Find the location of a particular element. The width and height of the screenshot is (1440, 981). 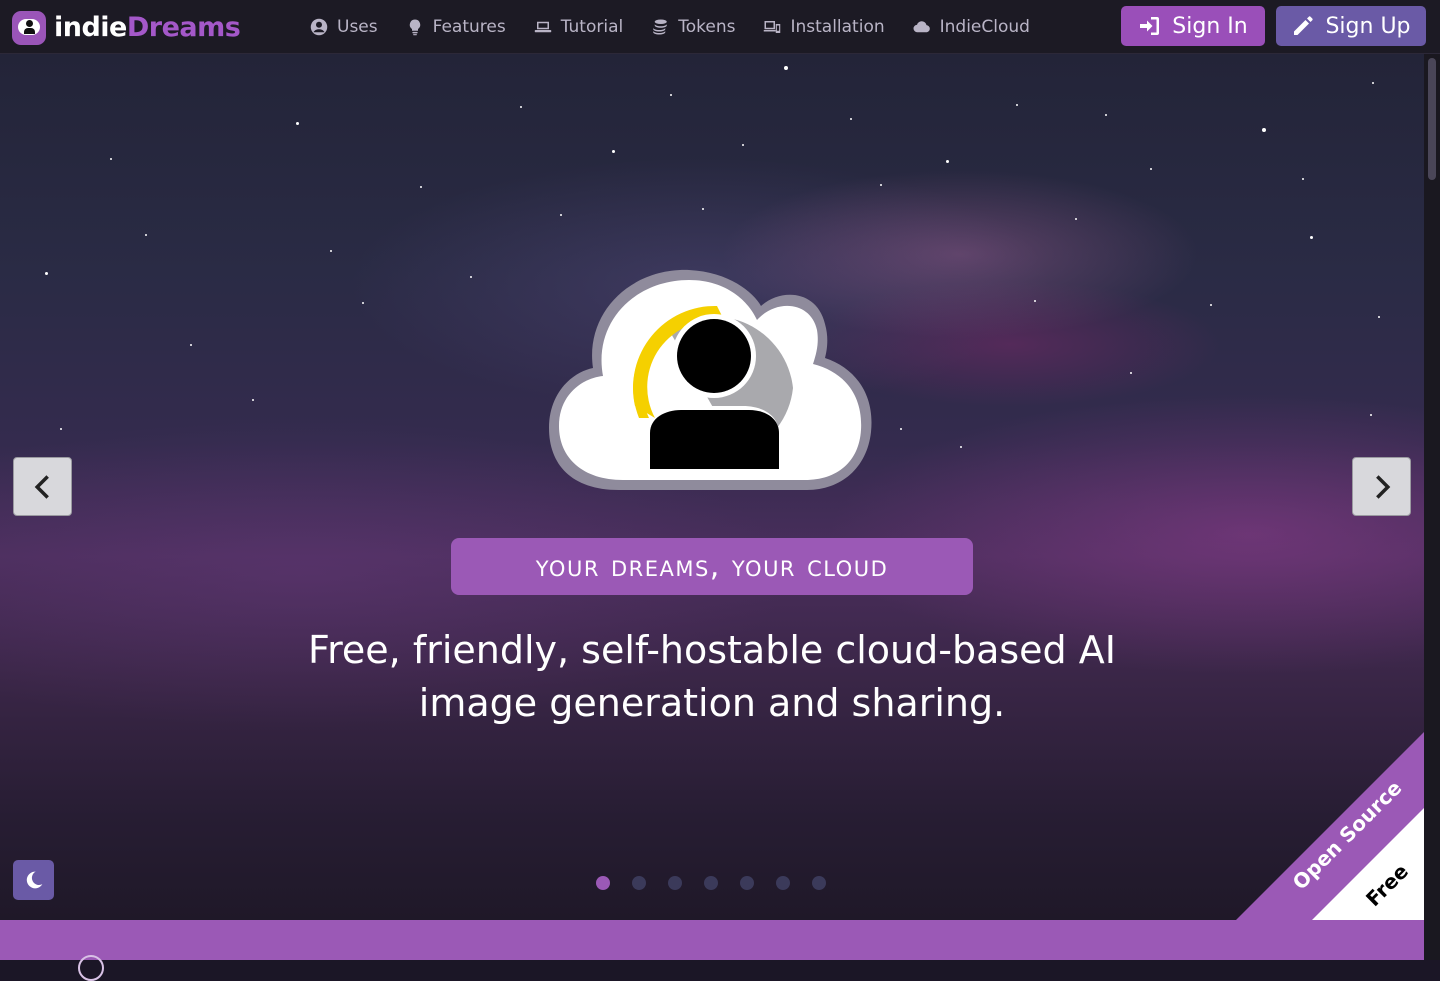

carousel-next-button is located at coordinates (1381, 486).